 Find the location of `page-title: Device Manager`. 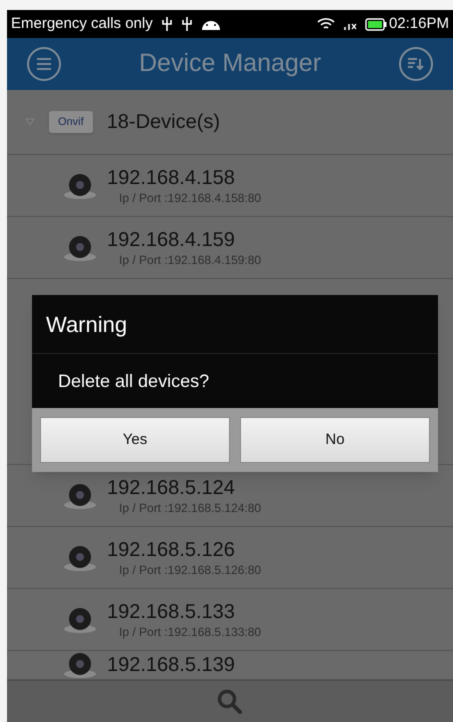

page-title: Device Manager is located at coordinates (230, 64).